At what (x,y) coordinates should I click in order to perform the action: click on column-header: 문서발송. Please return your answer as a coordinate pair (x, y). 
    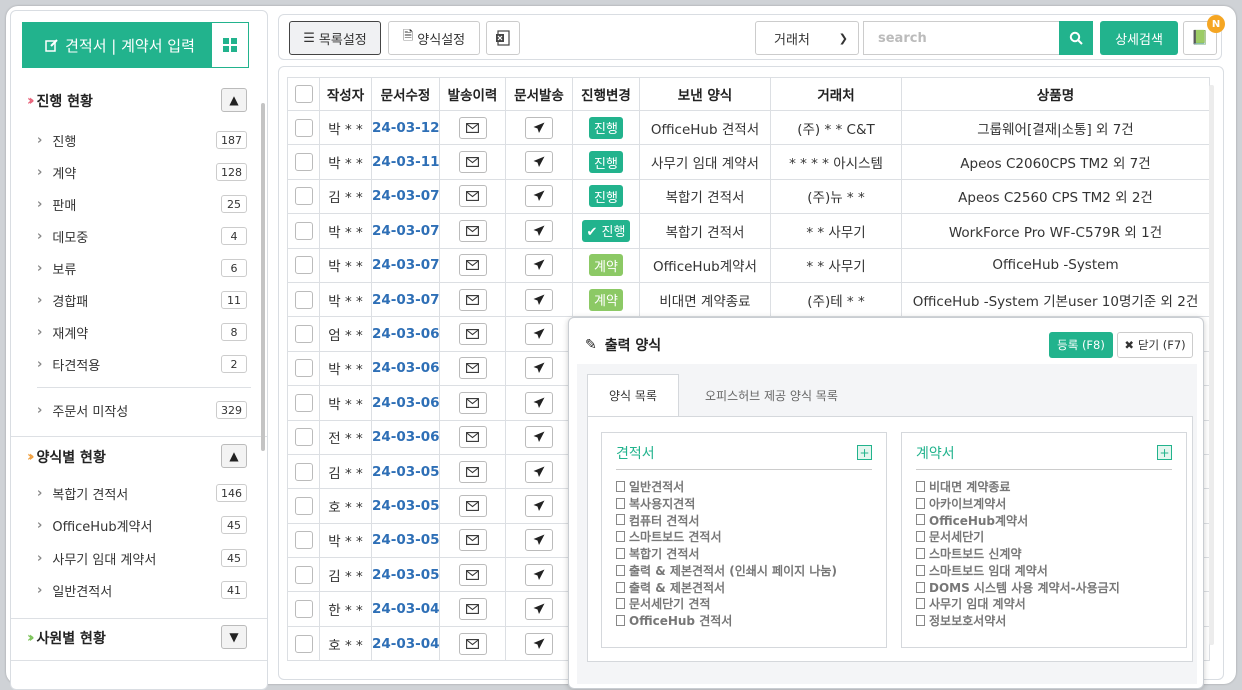
    Looking at the image, I should click on (539, 94).